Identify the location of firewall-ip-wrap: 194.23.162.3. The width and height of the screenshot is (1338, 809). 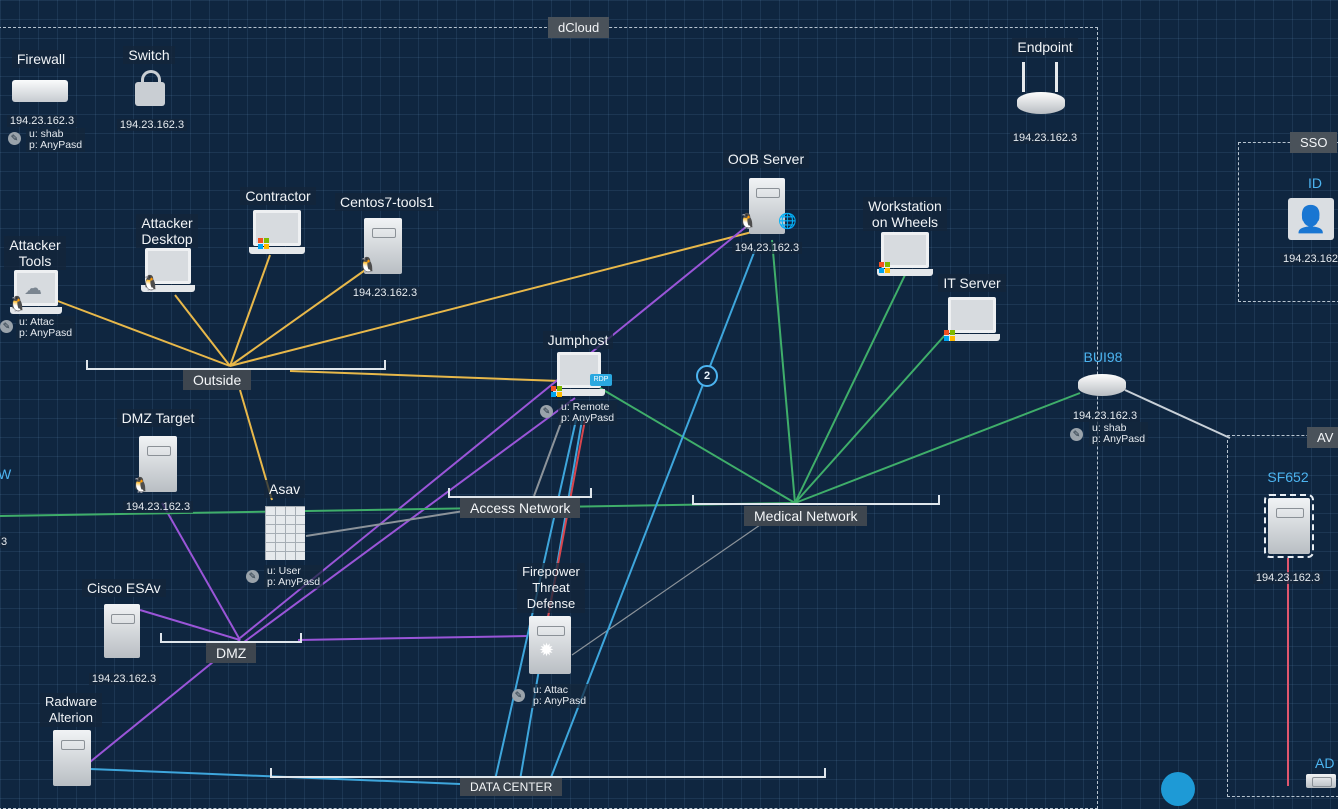
(42, 120).